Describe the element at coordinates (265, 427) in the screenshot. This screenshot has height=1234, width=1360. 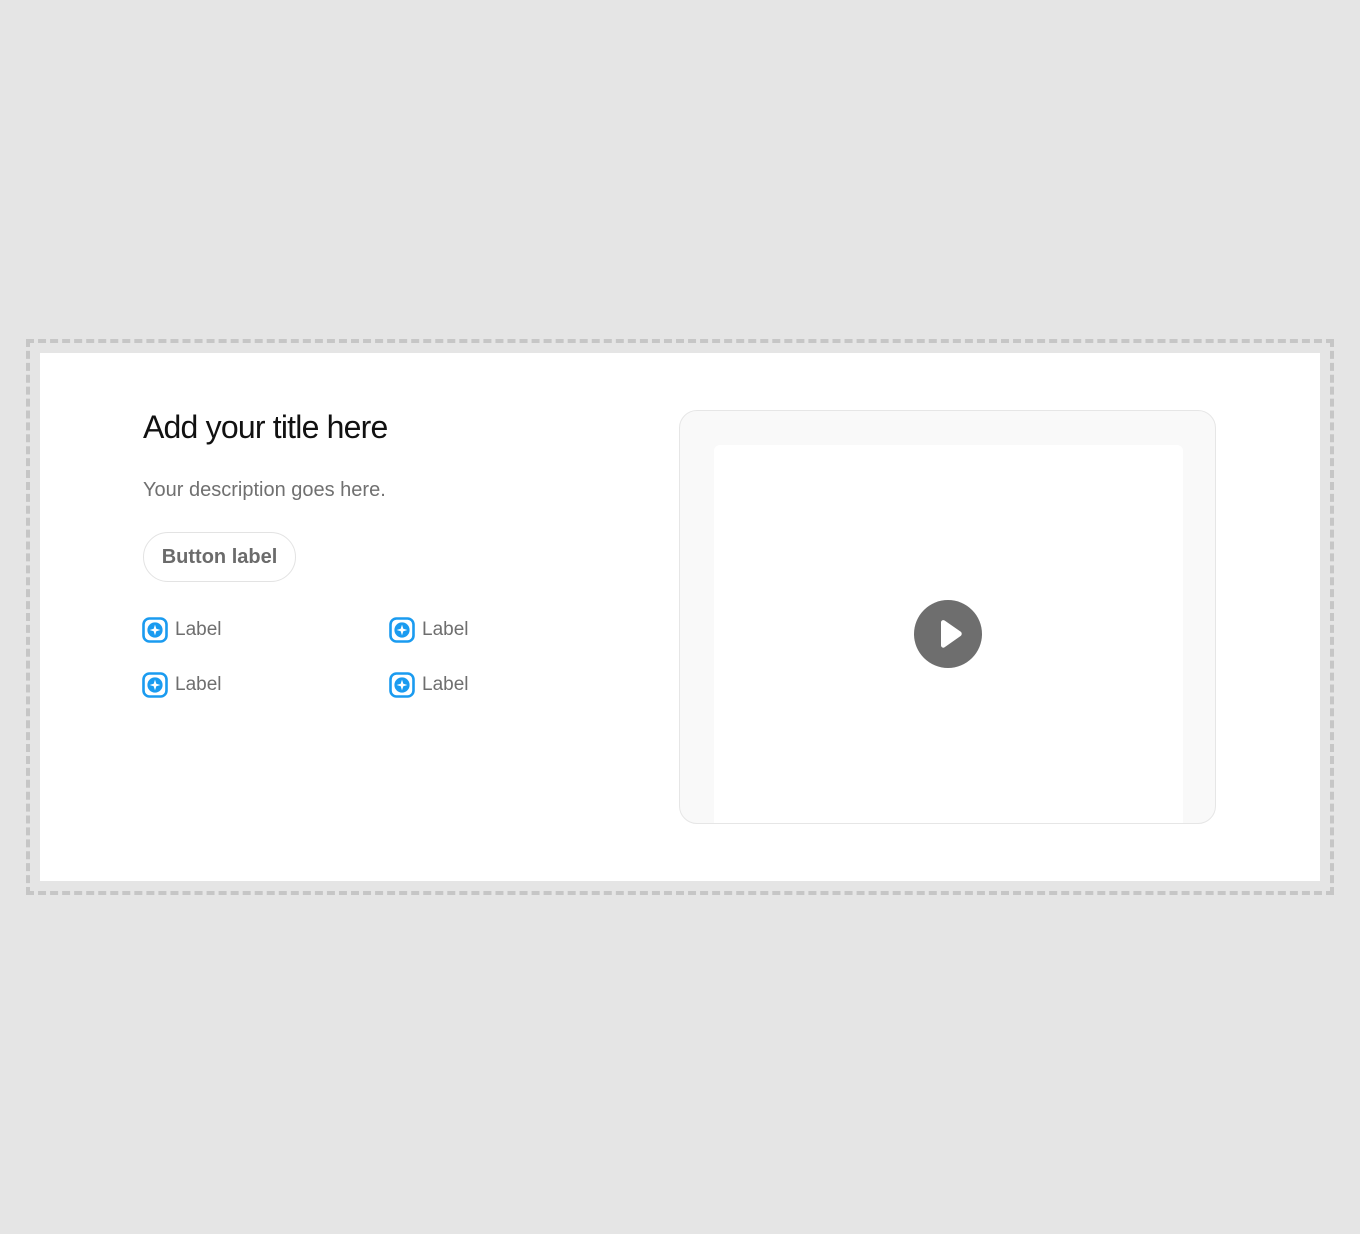
I see `section-title: Add your title here` at that location.